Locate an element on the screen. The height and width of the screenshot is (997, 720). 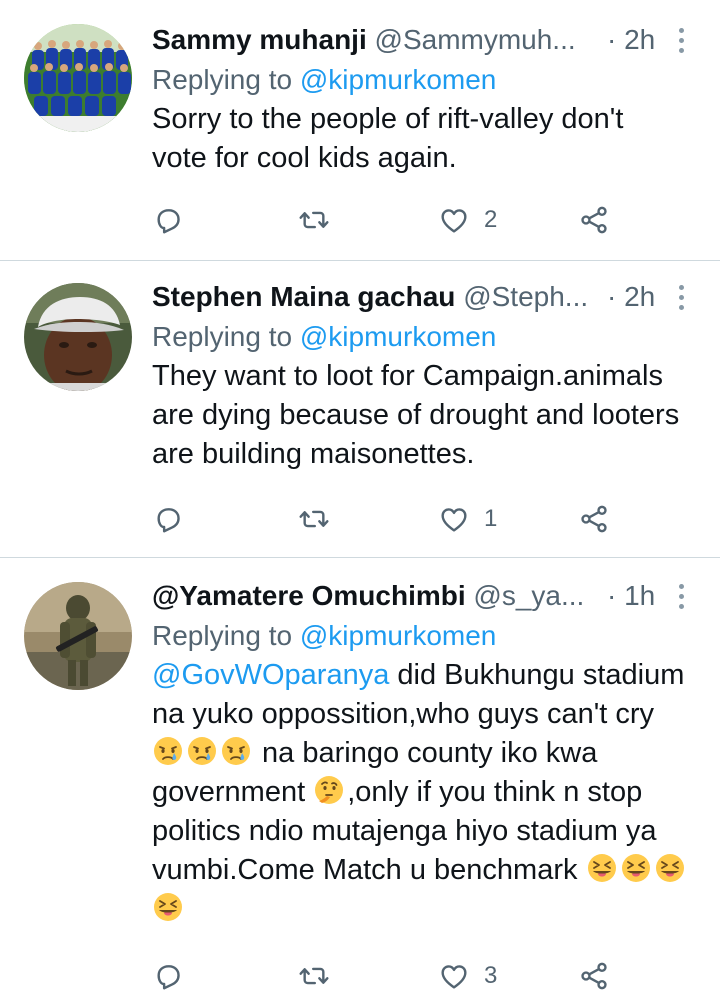
tweet-header: @Yamatere Omuchimbi @s_ya... · 1h is located at coordinates (432, 596).